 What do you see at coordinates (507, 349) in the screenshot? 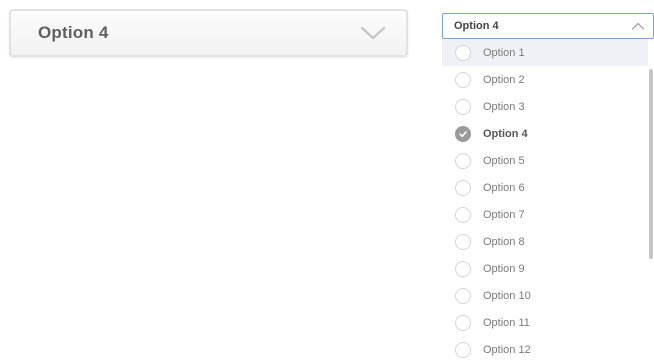
I see `dropdown-option-label: Option 12` at bounding box center [507, 349].